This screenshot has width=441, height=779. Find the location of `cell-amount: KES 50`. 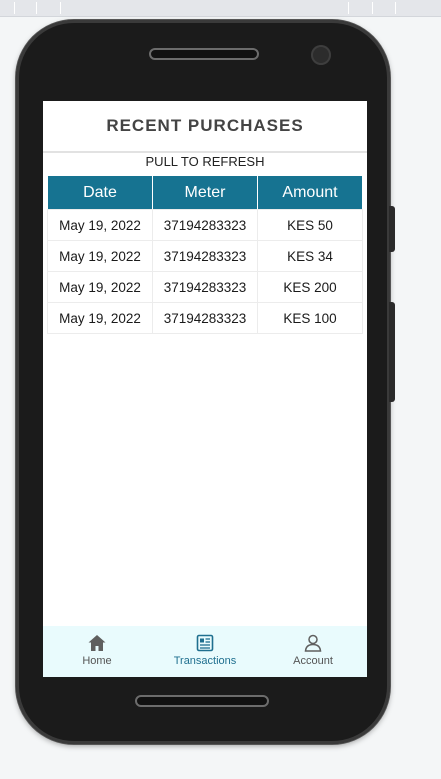

cell-amount: KES 50 is located at coordinates (310, 225).